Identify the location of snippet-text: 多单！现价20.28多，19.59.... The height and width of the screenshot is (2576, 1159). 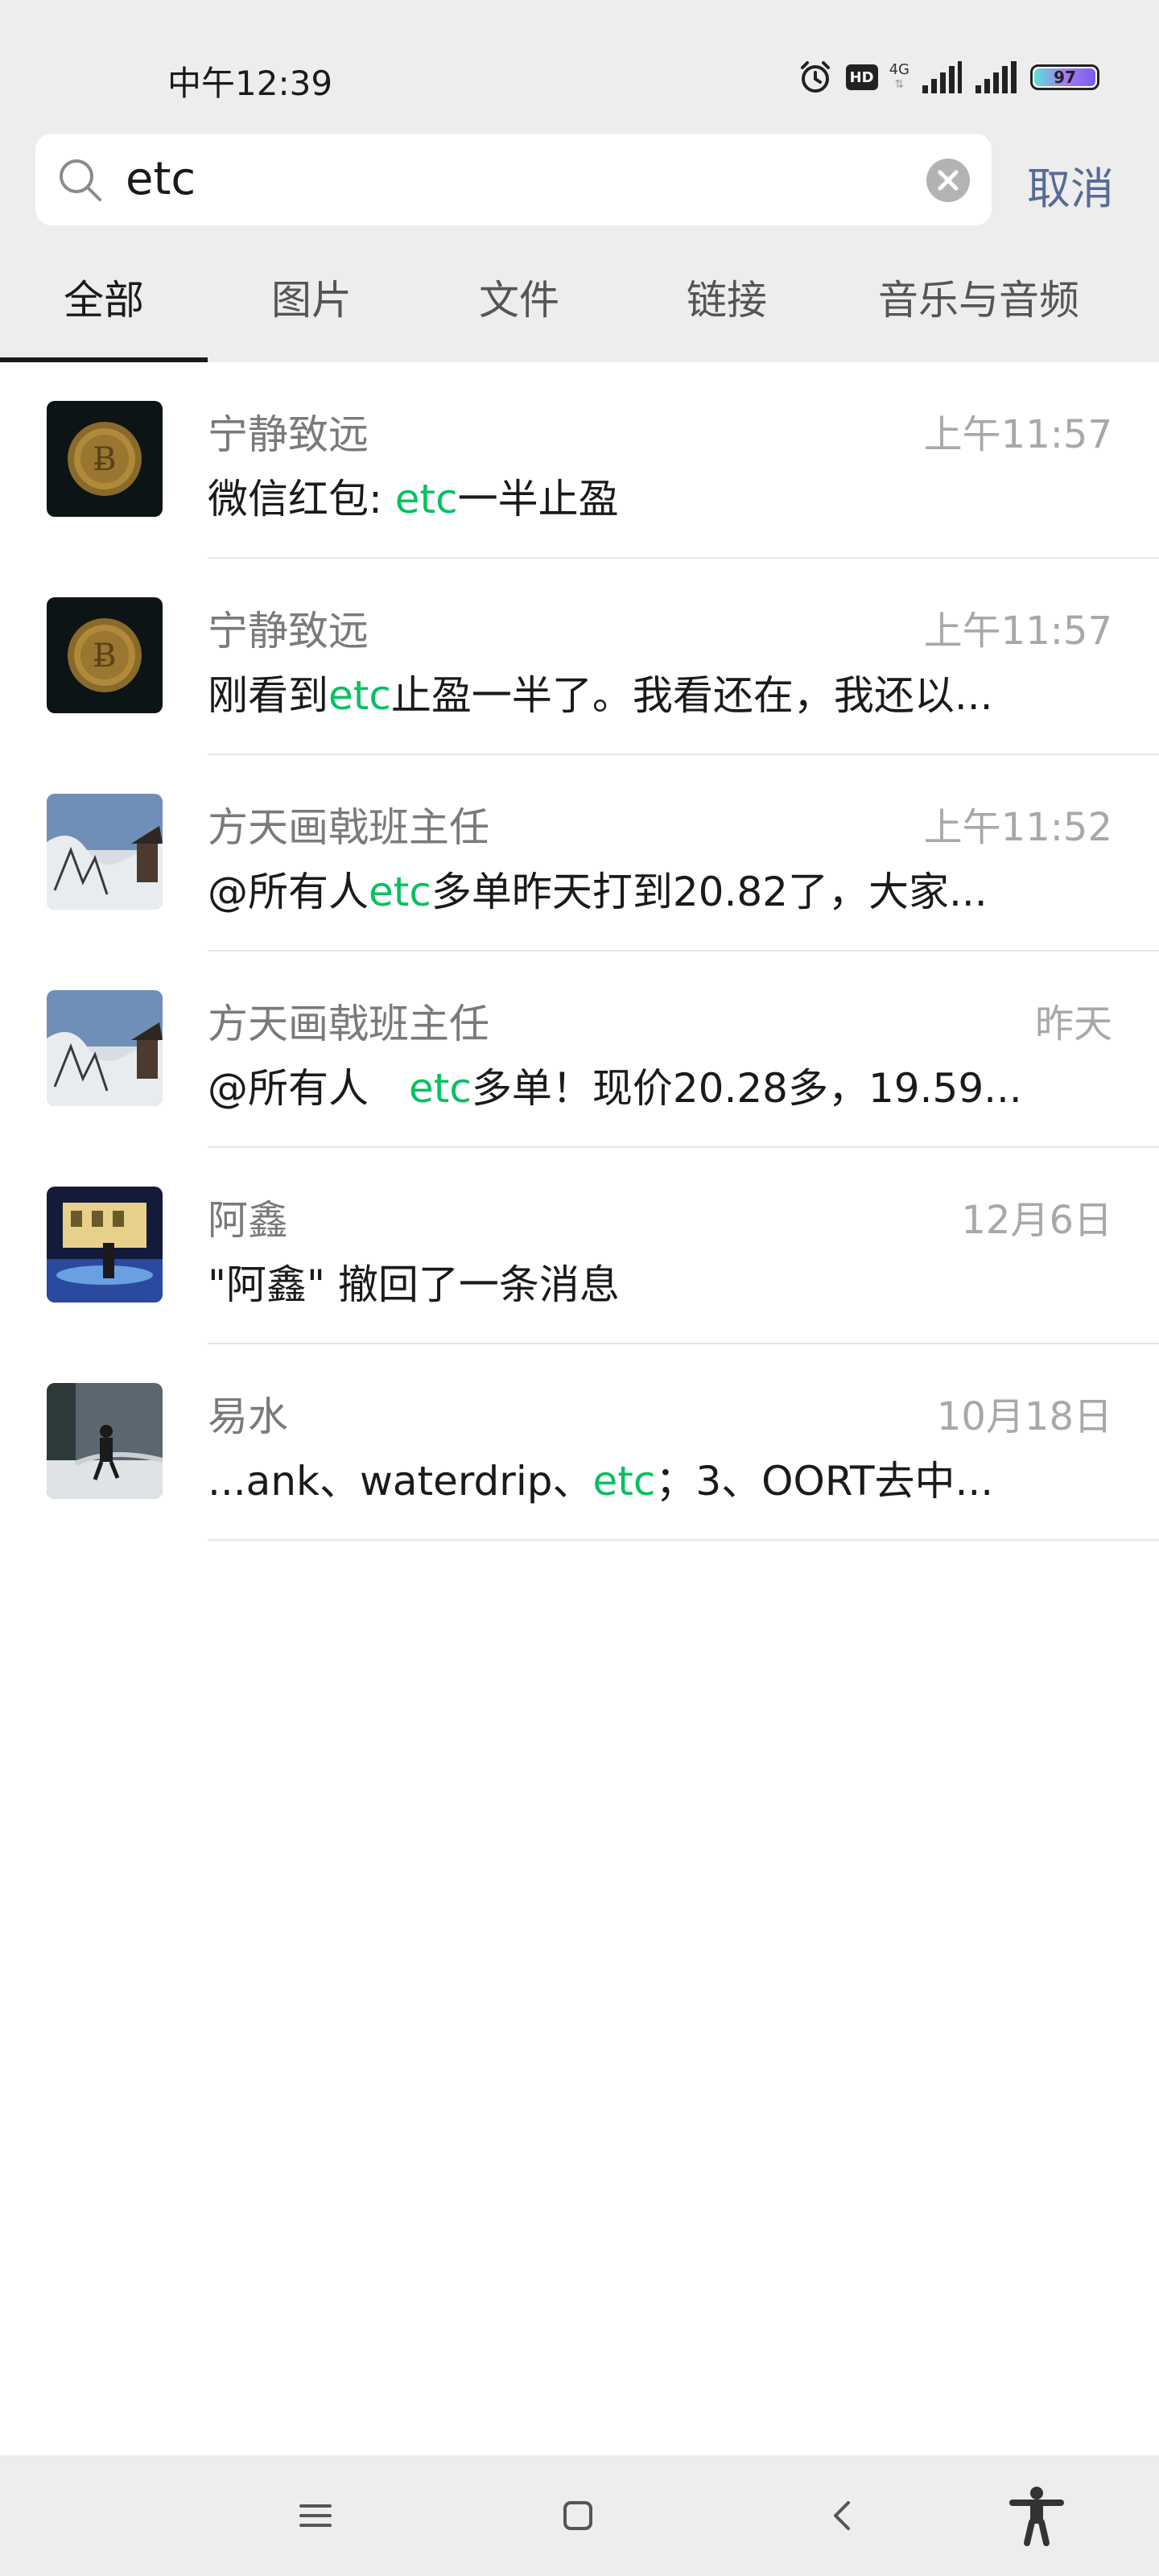
(746, 1088).